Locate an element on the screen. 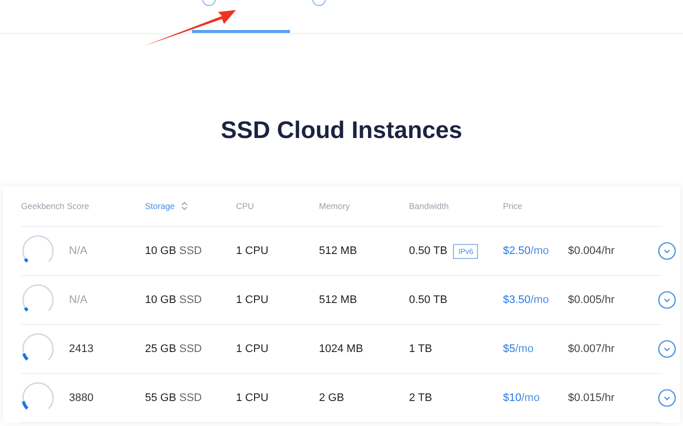 This screenshot has height=426, width=683. price-cell-text: $5/mo is located at coordinates (519, 349).